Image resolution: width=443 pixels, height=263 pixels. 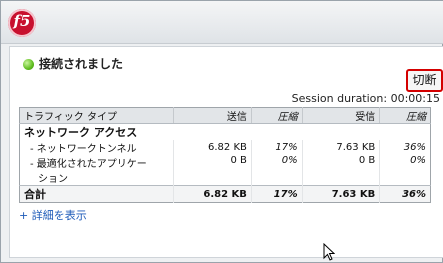 What do you see at coordinates (276, 115) in the screenshot?
I see `col-header-sent-compression: 圧縮` at bounding box center [276, 115].